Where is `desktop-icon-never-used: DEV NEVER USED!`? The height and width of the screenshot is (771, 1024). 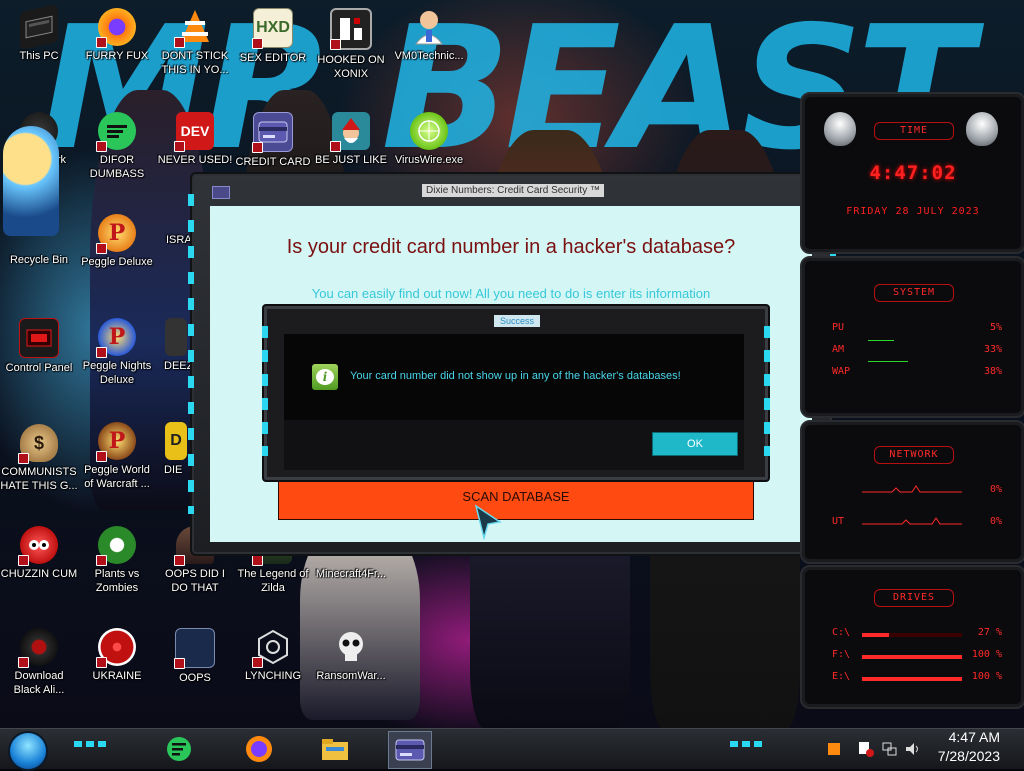 desktop-icon-never-used: DEV NEVER USED! is located at coordinates (195, 139).